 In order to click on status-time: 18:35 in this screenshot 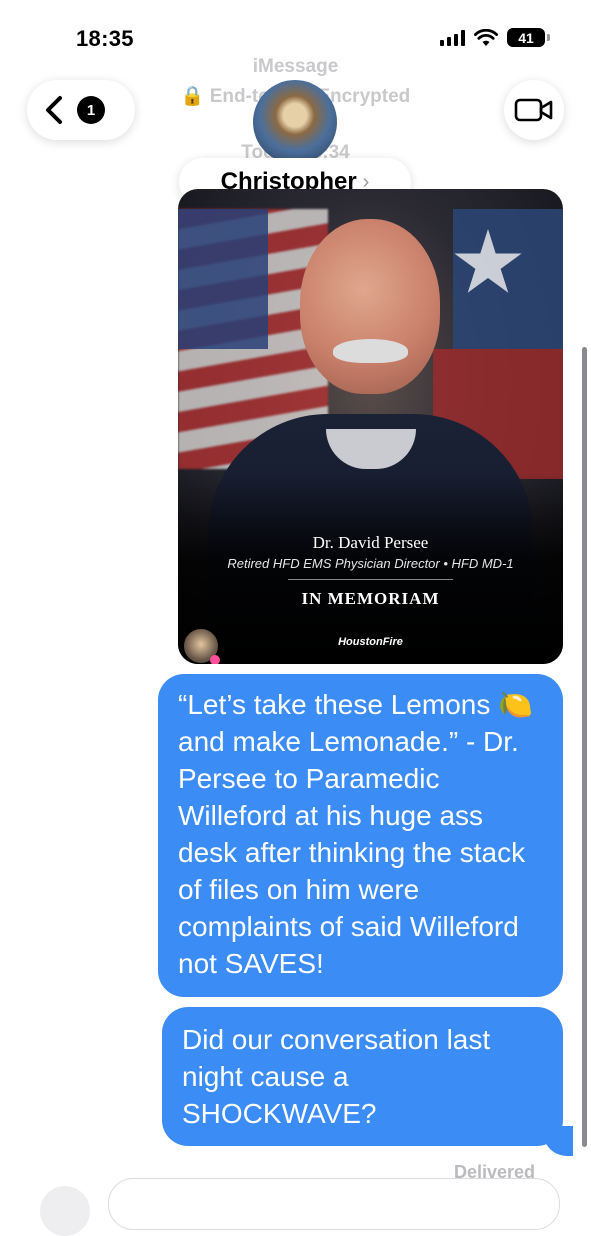, I will do `click(105, 38)`.